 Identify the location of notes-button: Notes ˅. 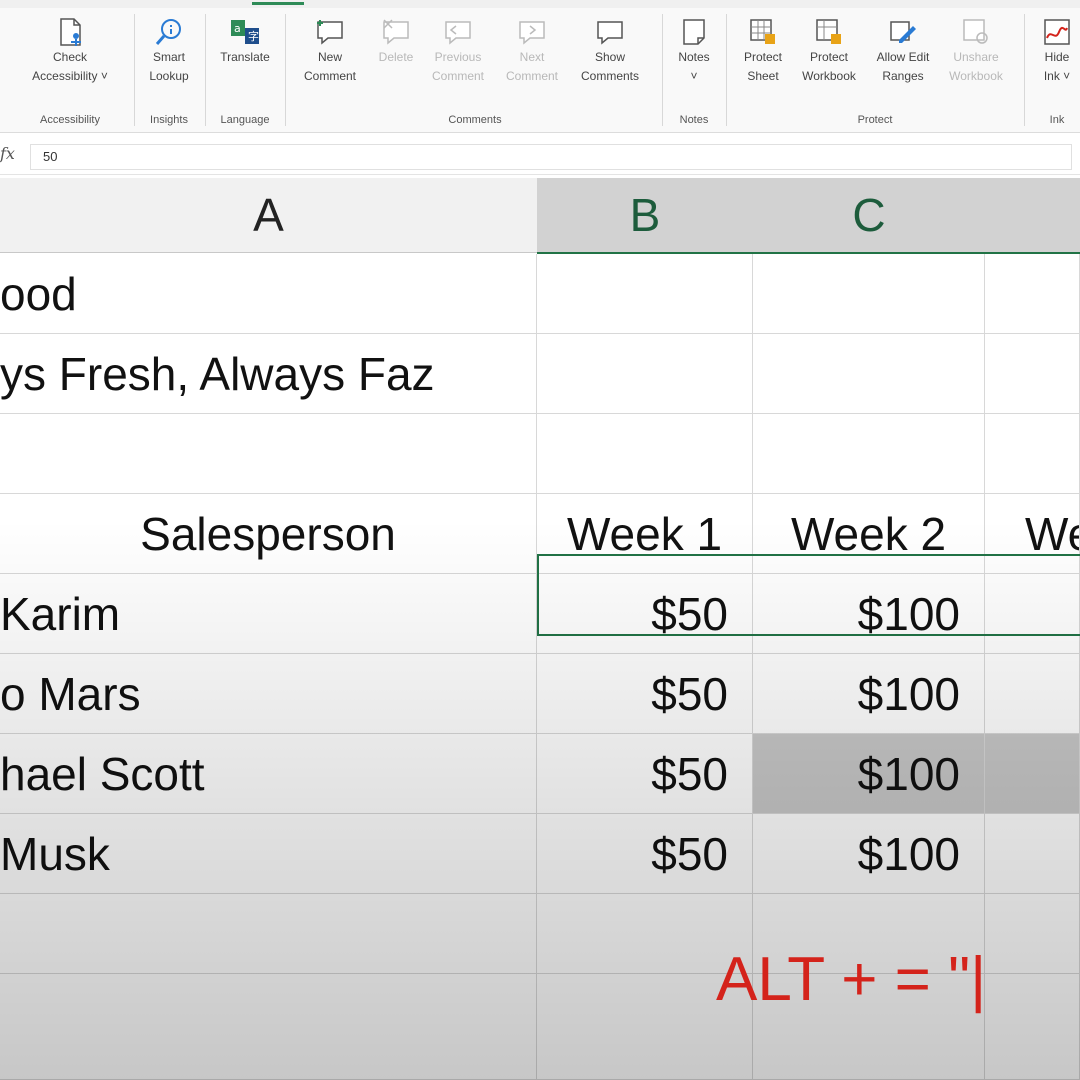
(694, 51).